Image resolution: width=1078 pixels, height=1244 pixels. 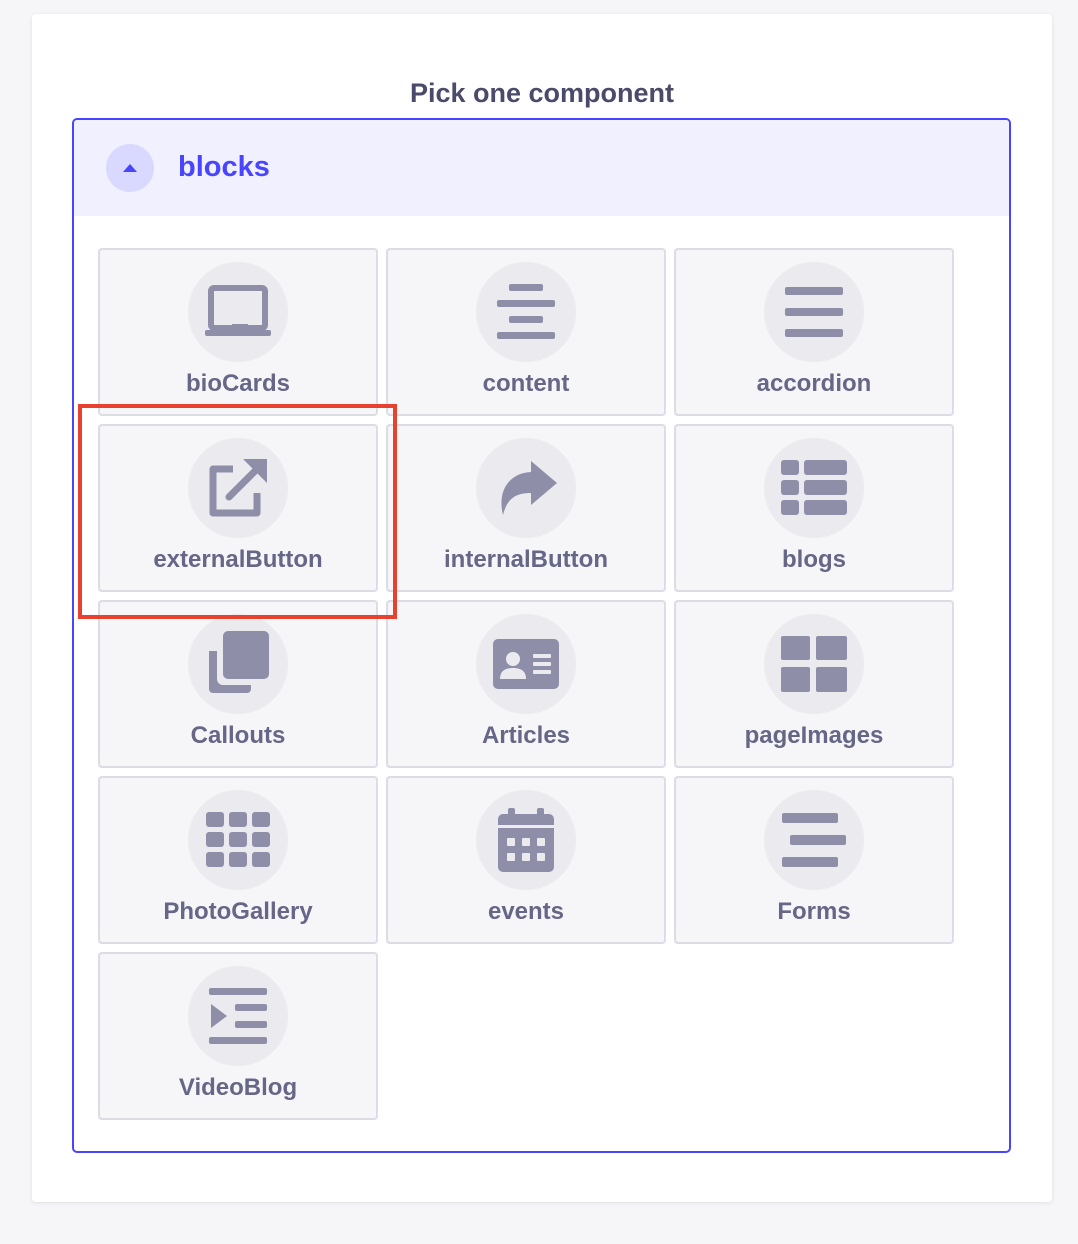 I want to click on component-card-forms: Forms, so click(x=814, y=860).